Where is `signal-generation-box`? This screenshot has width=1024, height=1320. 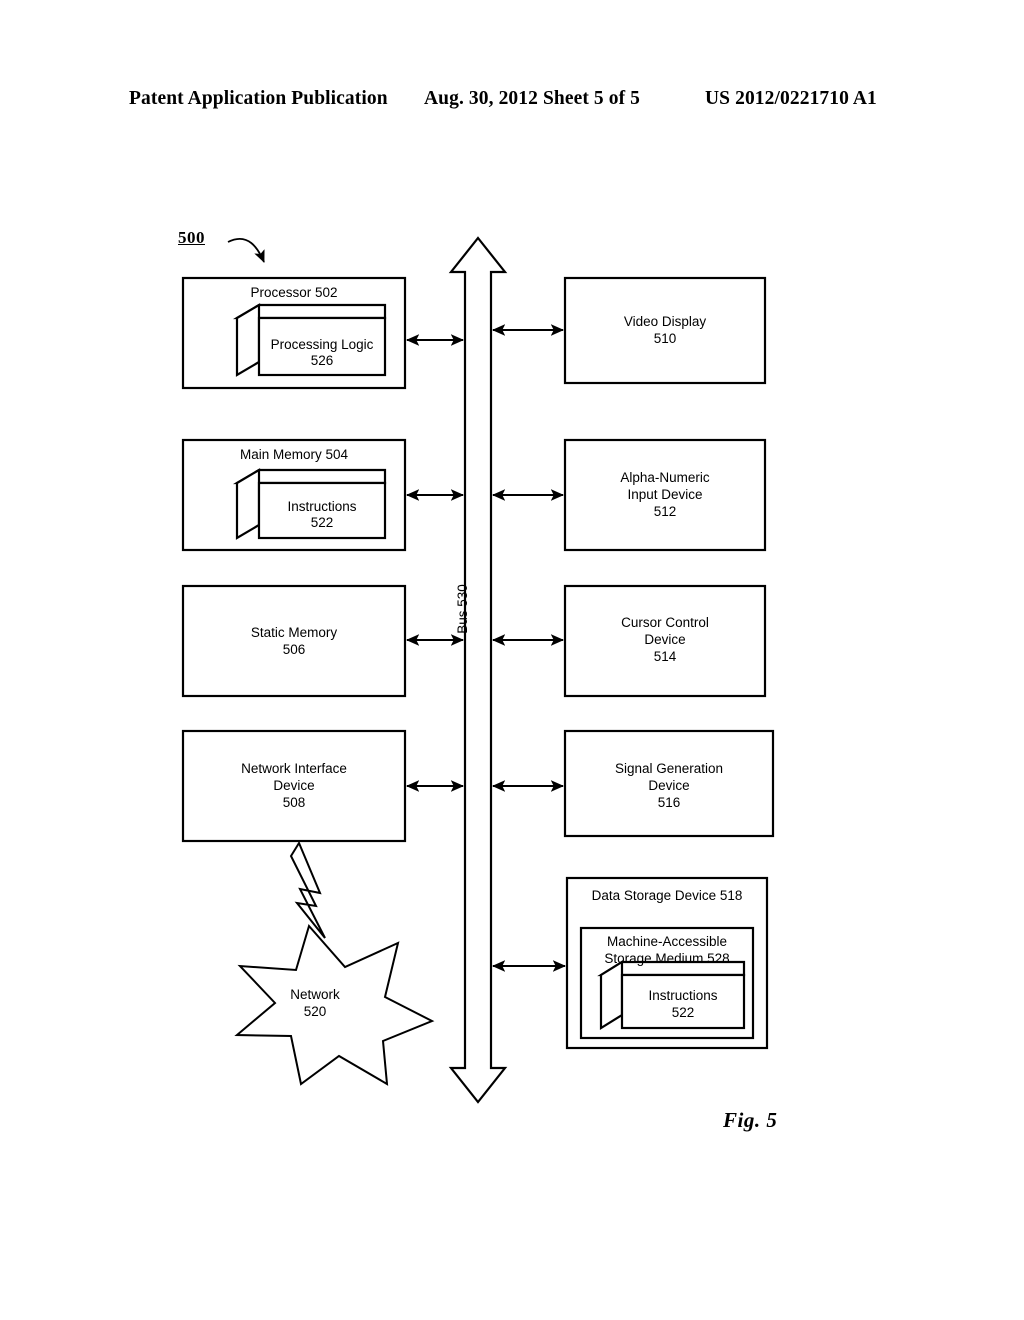 signal-generation-box is located at coordinates (669, 783).